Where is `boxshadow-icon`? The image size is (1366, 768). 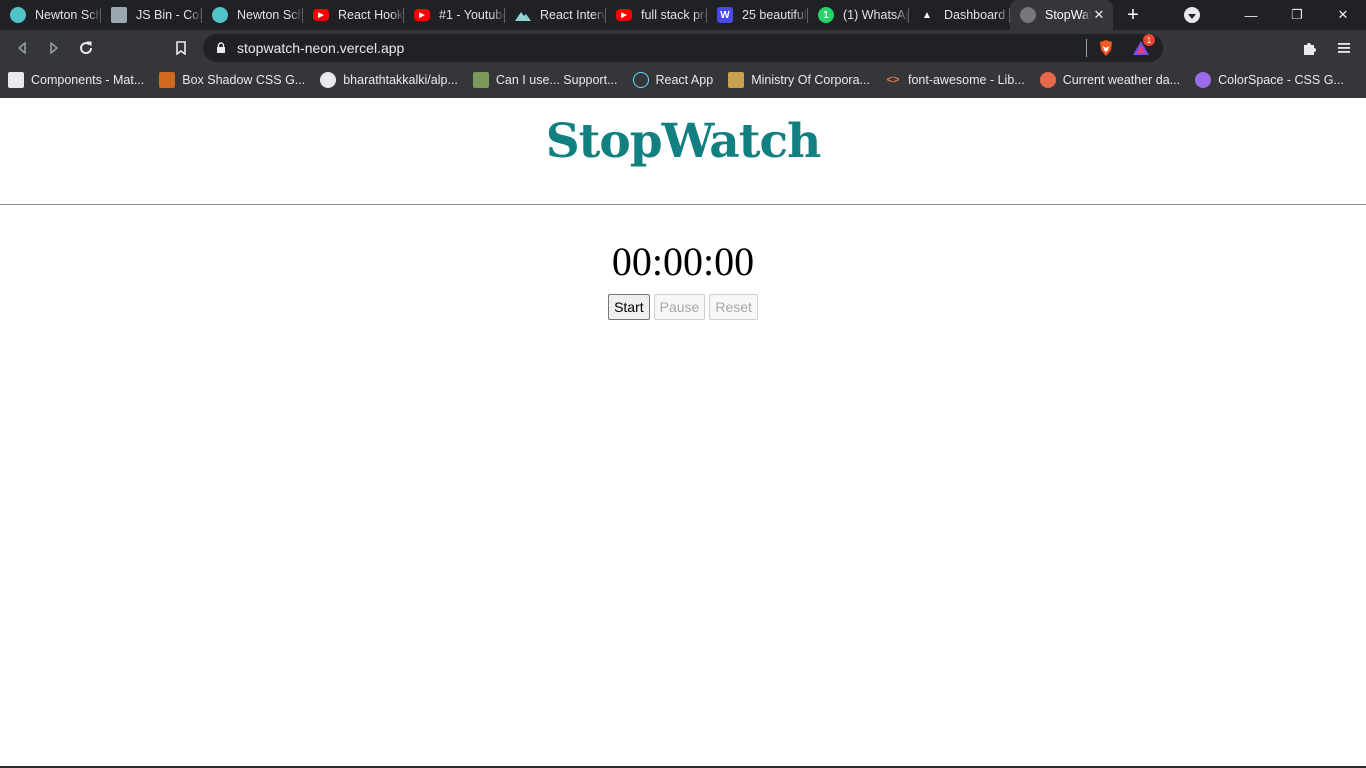 boxshadow-icon is located at coordinates (167, 80).